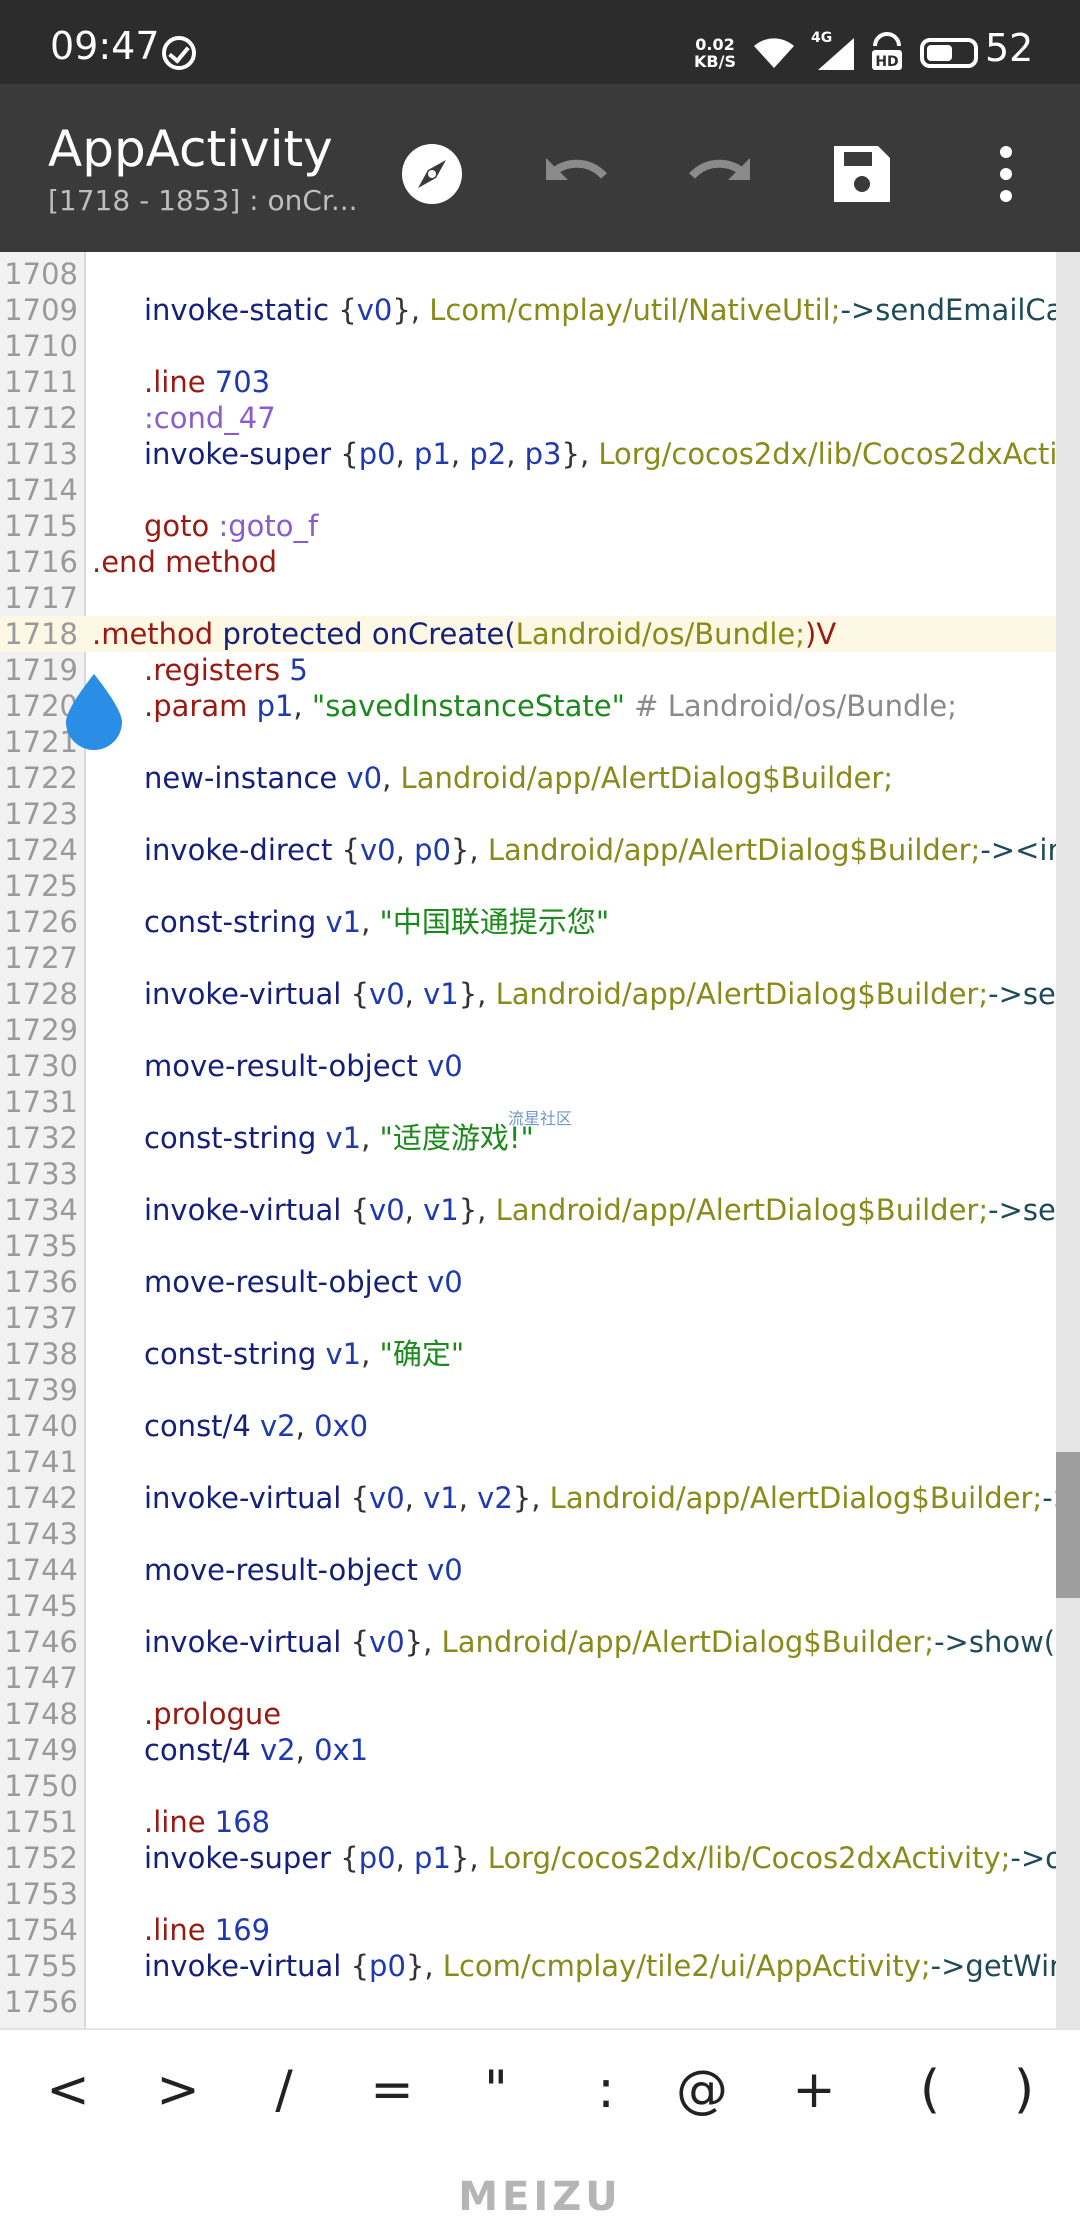 This screenshot has height=2232, width=1080. Describe the element at coordinates (540, 346) in the screenshot. I see `code-line: 1710` at that location.